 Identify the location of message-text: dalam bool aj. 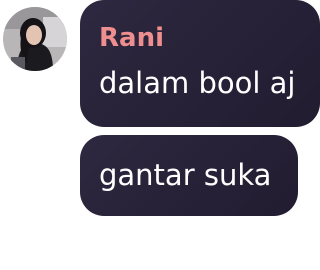
(197, 83).